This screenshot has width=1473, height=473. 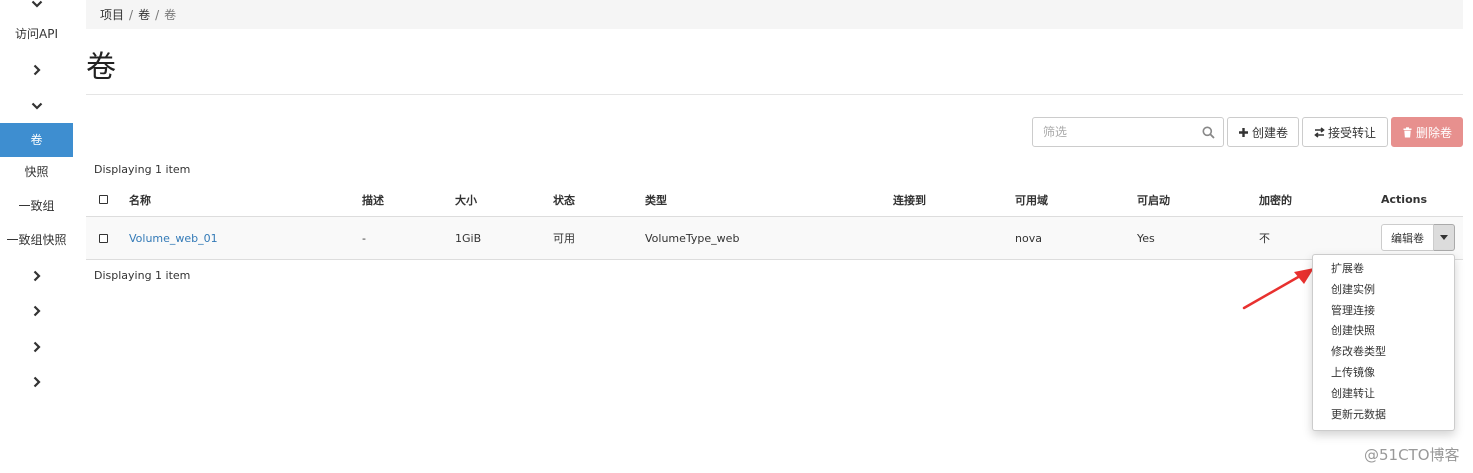 I want to click on item-count-footer: Displaying 1 item, so click(x=142, y=275).